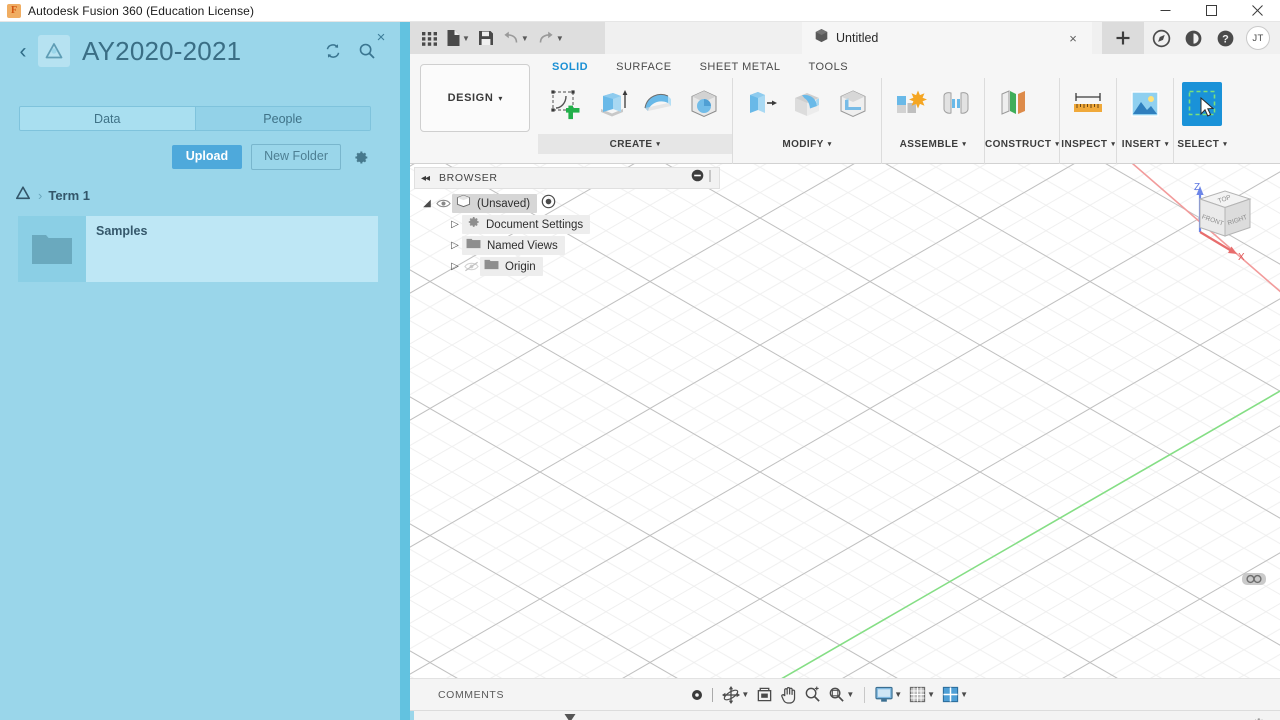  Describe the element at coordinates (812, 695) in the screenshot. I see `zoom-icon` at that location.